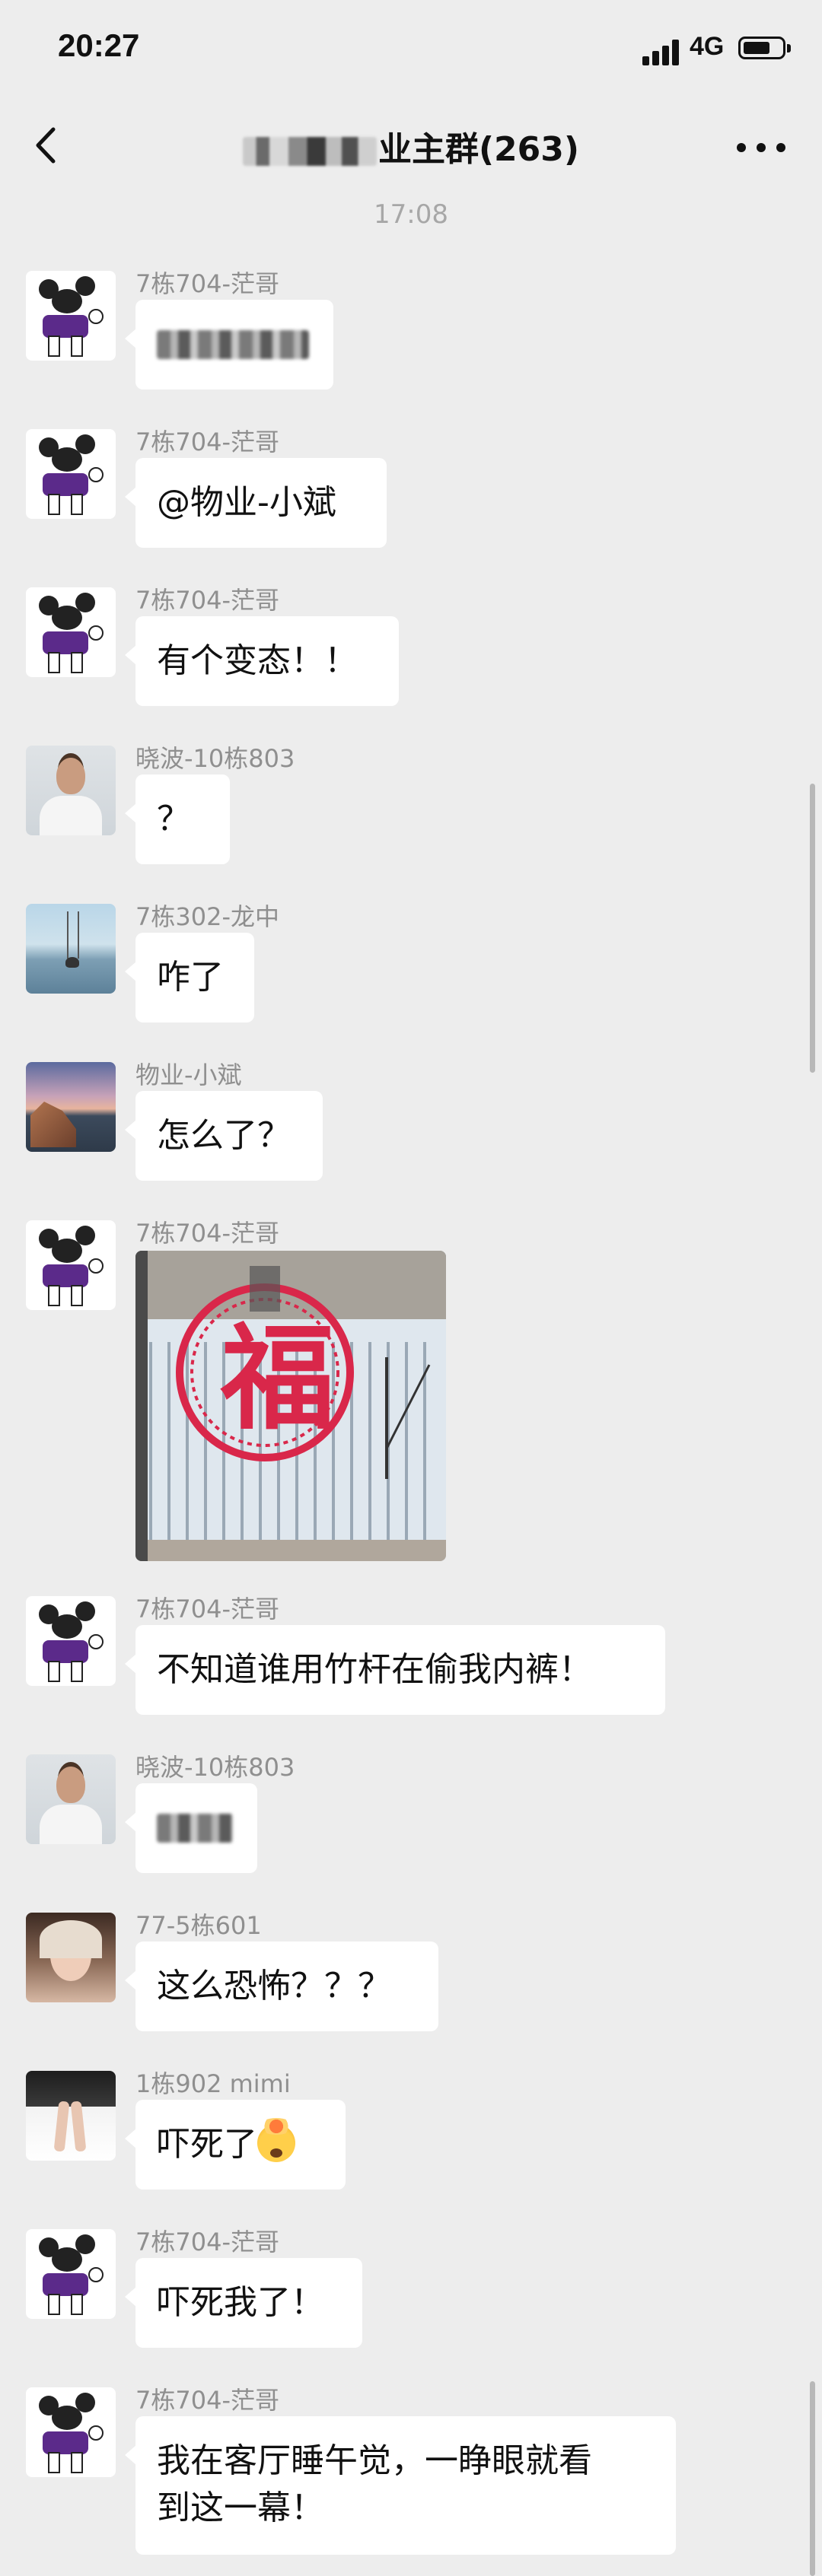 This screenshot has height=2576, width=822. I want to click on redacted-title-part, so click(309, 151).